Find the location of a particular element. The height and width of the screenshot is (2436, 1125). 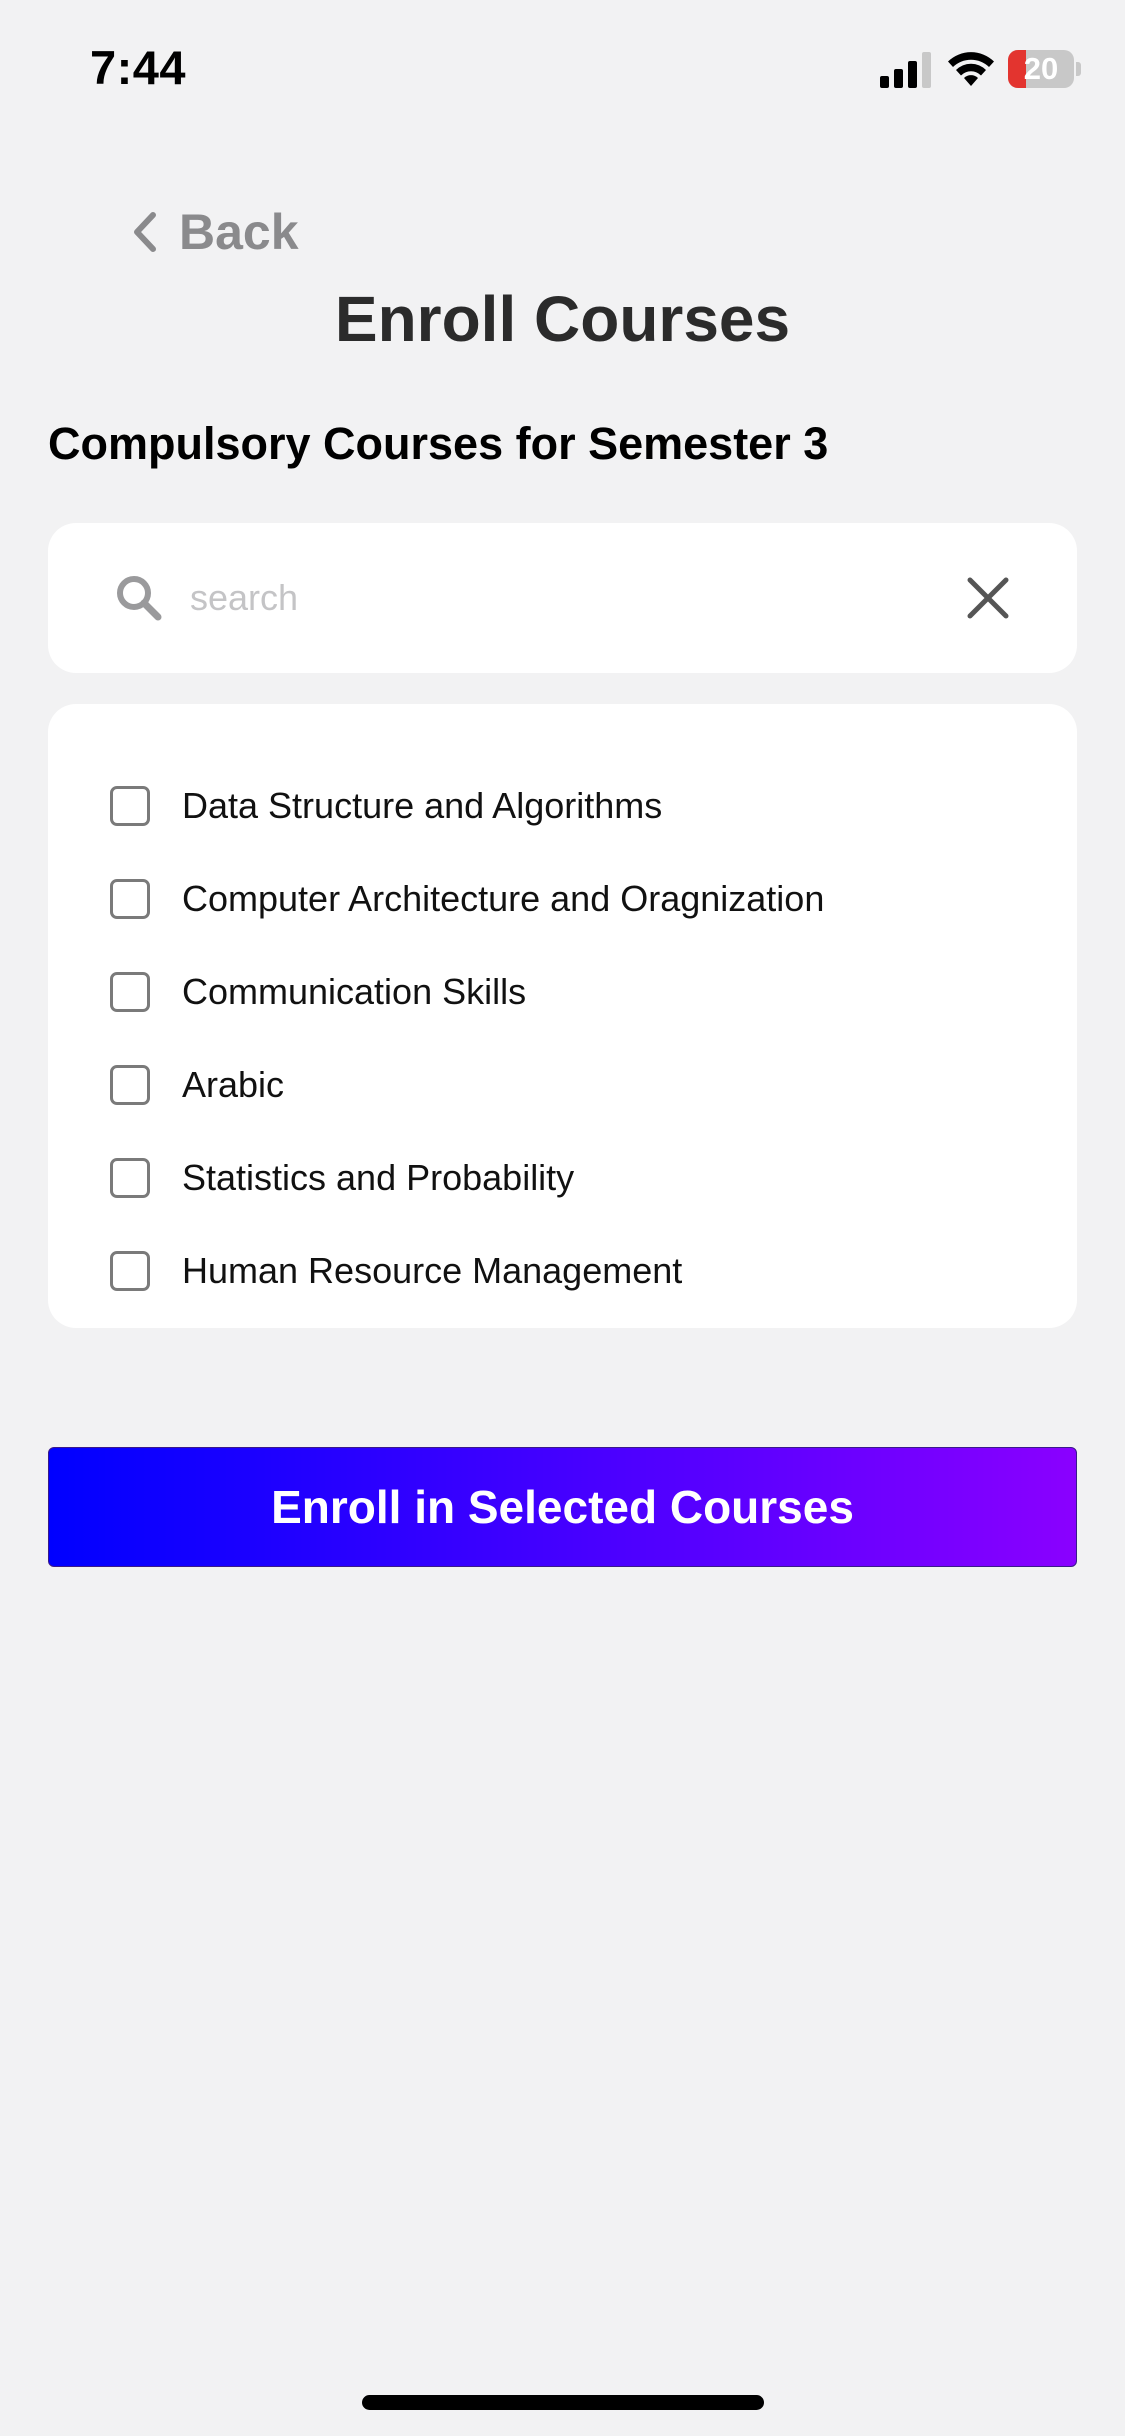

close-icon is located at coordinates (988, 598).